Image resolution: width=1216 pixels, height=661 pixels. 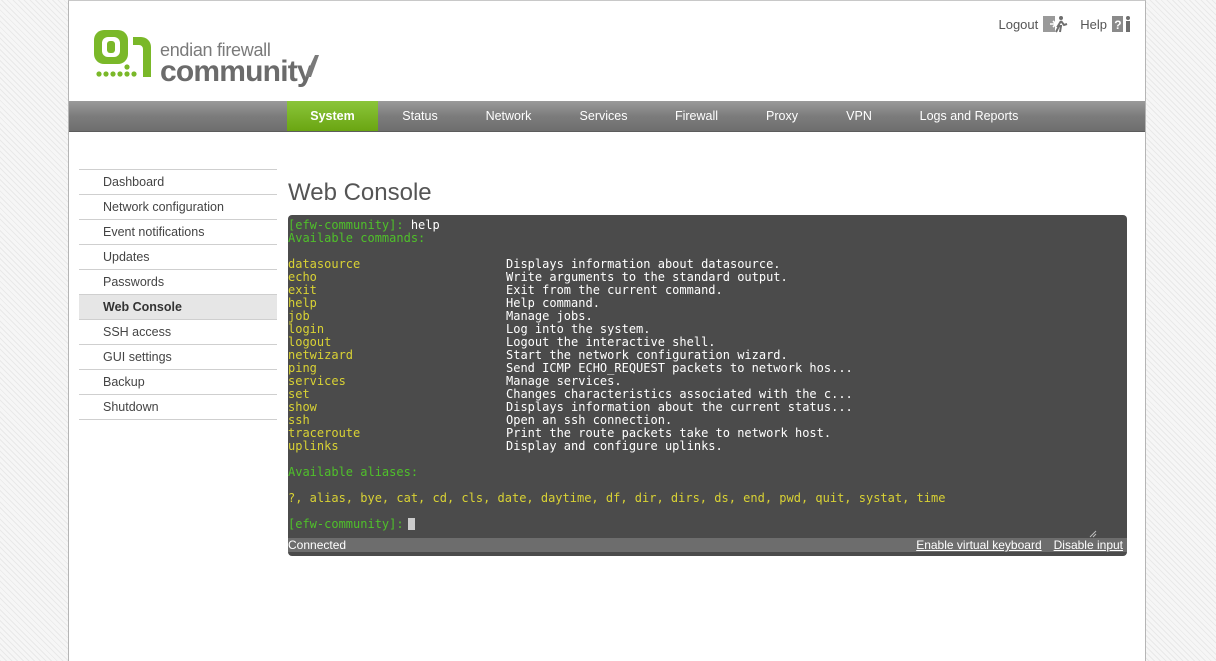 I want to click on command-name: ssh, so click(x=299, y=420).